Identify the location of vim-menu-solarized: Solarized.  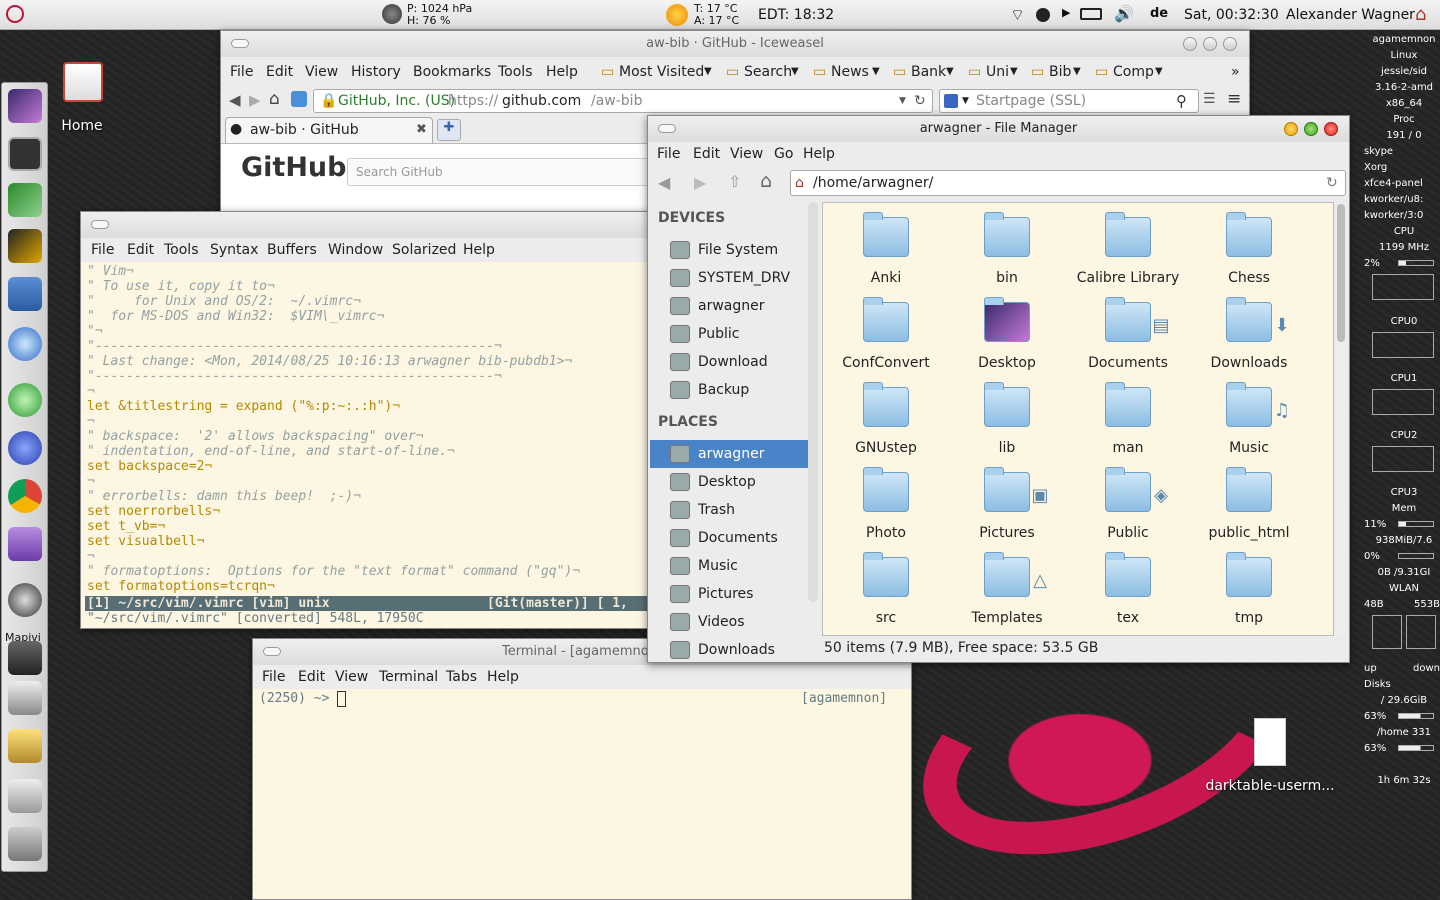
(424, 250).